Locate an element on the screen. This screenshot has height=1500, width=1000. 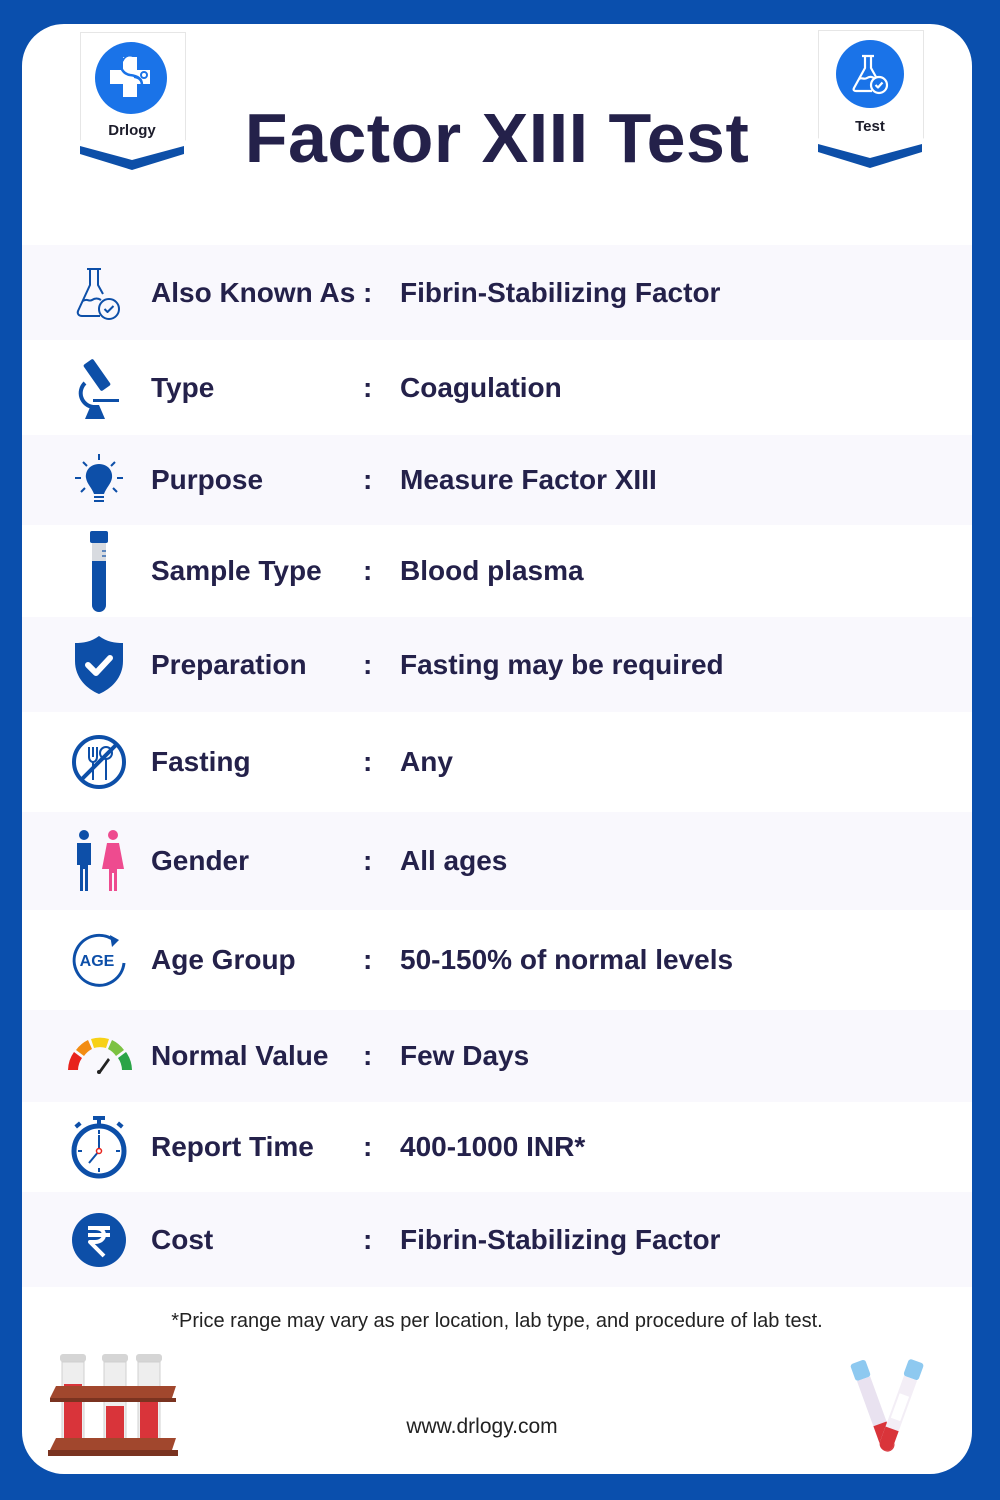
row-value: Any is located at coordinates (426, 761).